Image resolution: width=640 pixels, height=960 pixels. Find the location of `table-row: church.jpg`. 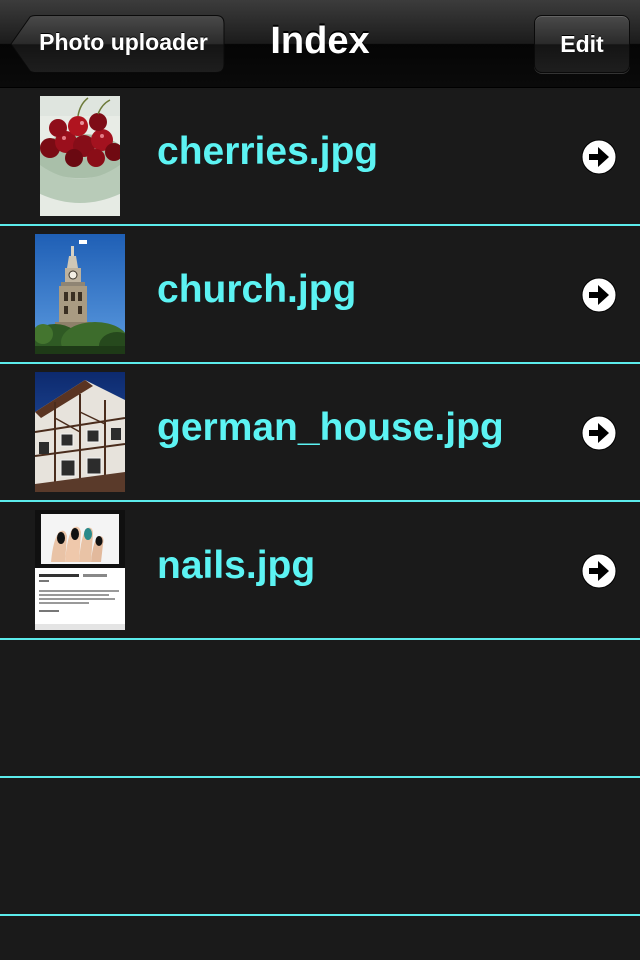

table-row: church.jpg is located at coordinates (320, 295).